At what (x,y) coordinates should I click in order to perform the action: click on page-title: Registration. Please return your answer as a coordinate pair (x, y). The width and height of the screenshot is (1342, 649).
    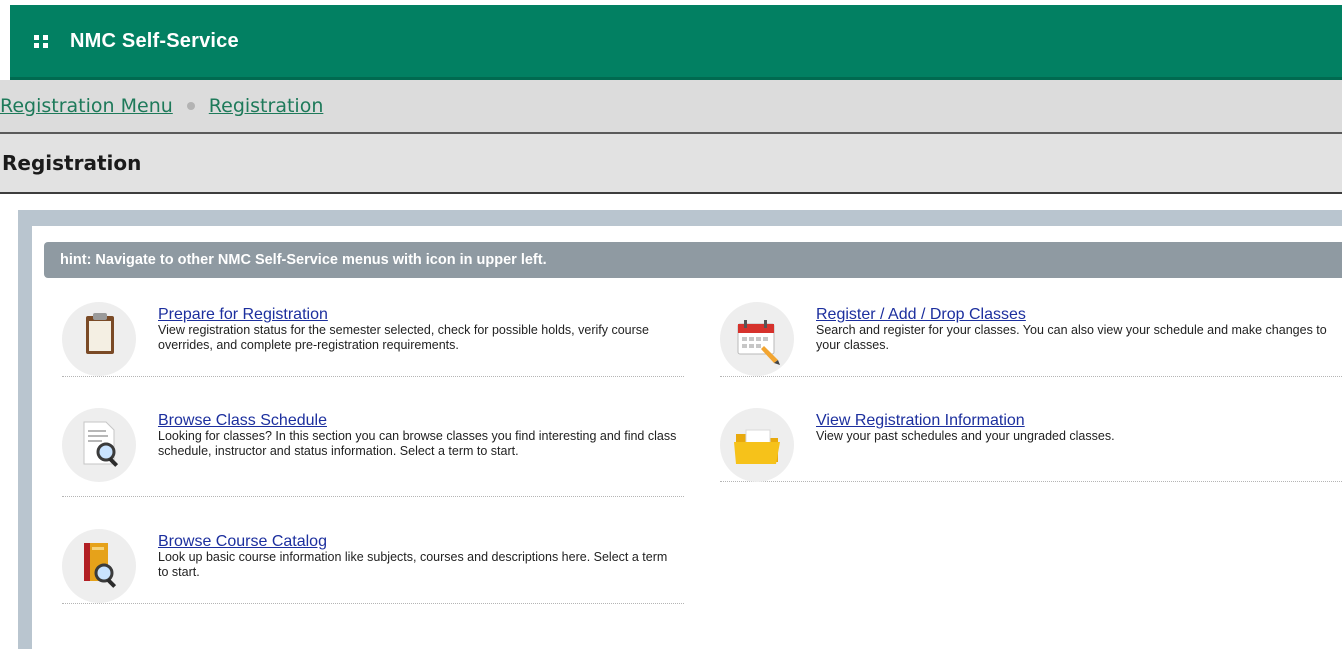
    Looking at the image, I should click on (72, 163).